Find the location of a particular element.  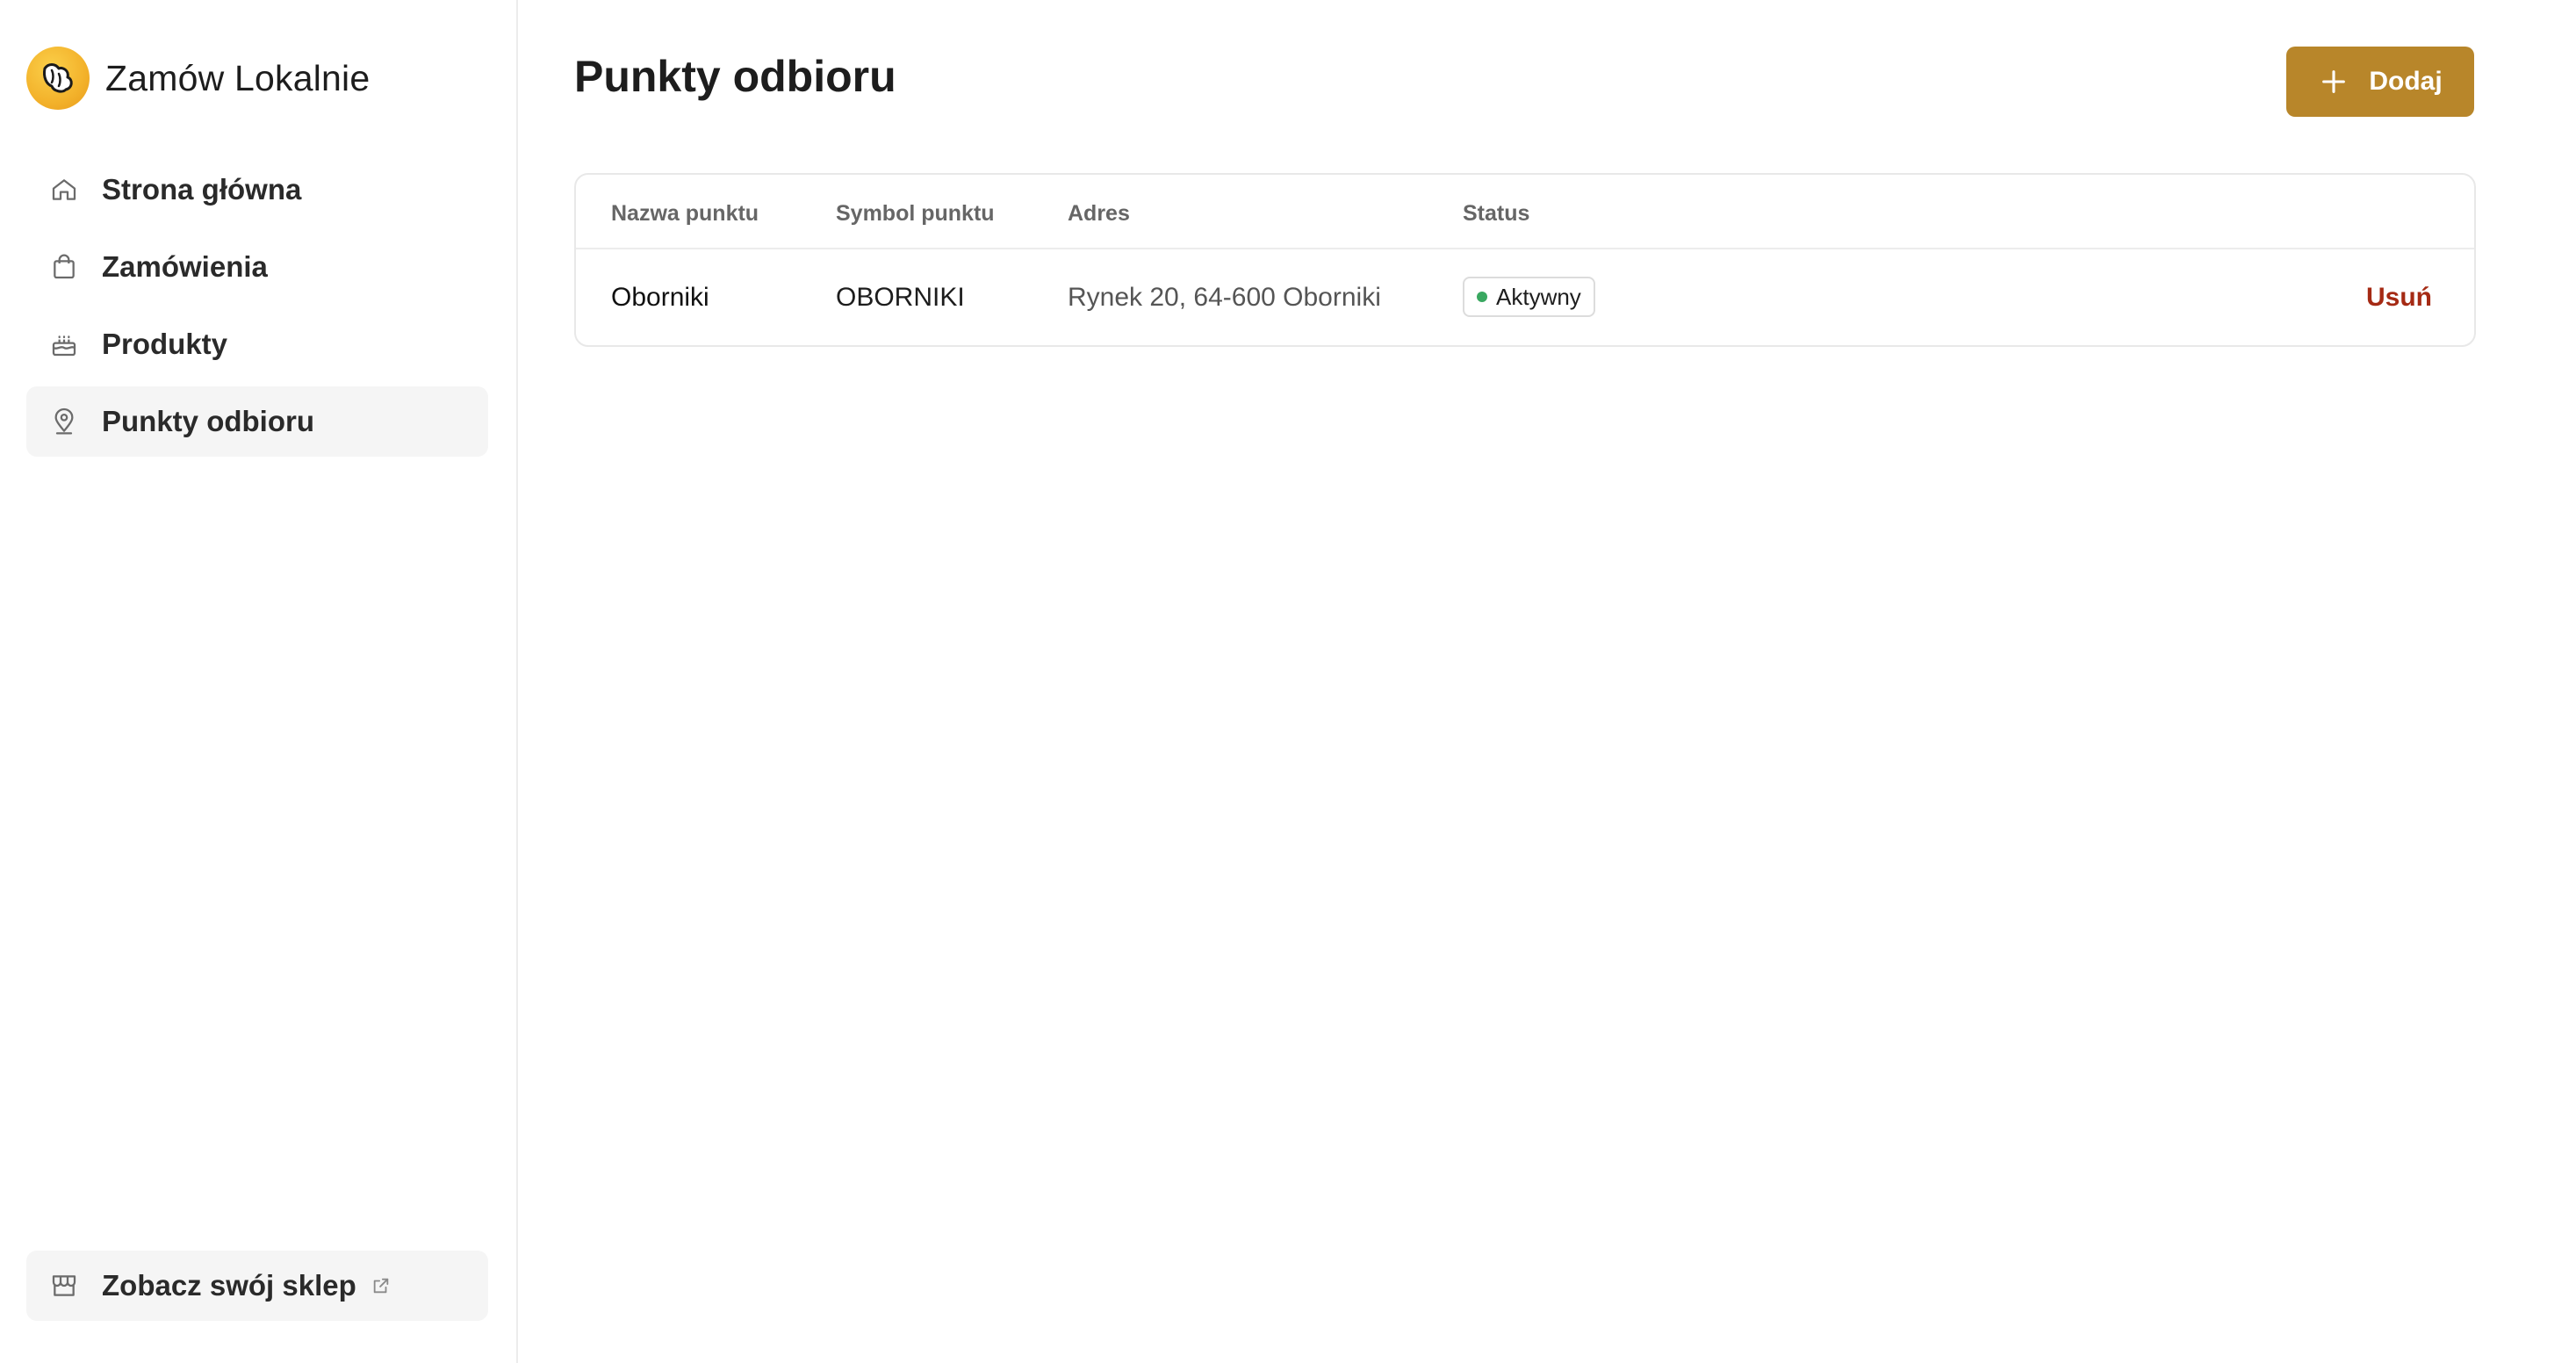

sidebar-item-products: Produkty is located at coordinates (257, 344).